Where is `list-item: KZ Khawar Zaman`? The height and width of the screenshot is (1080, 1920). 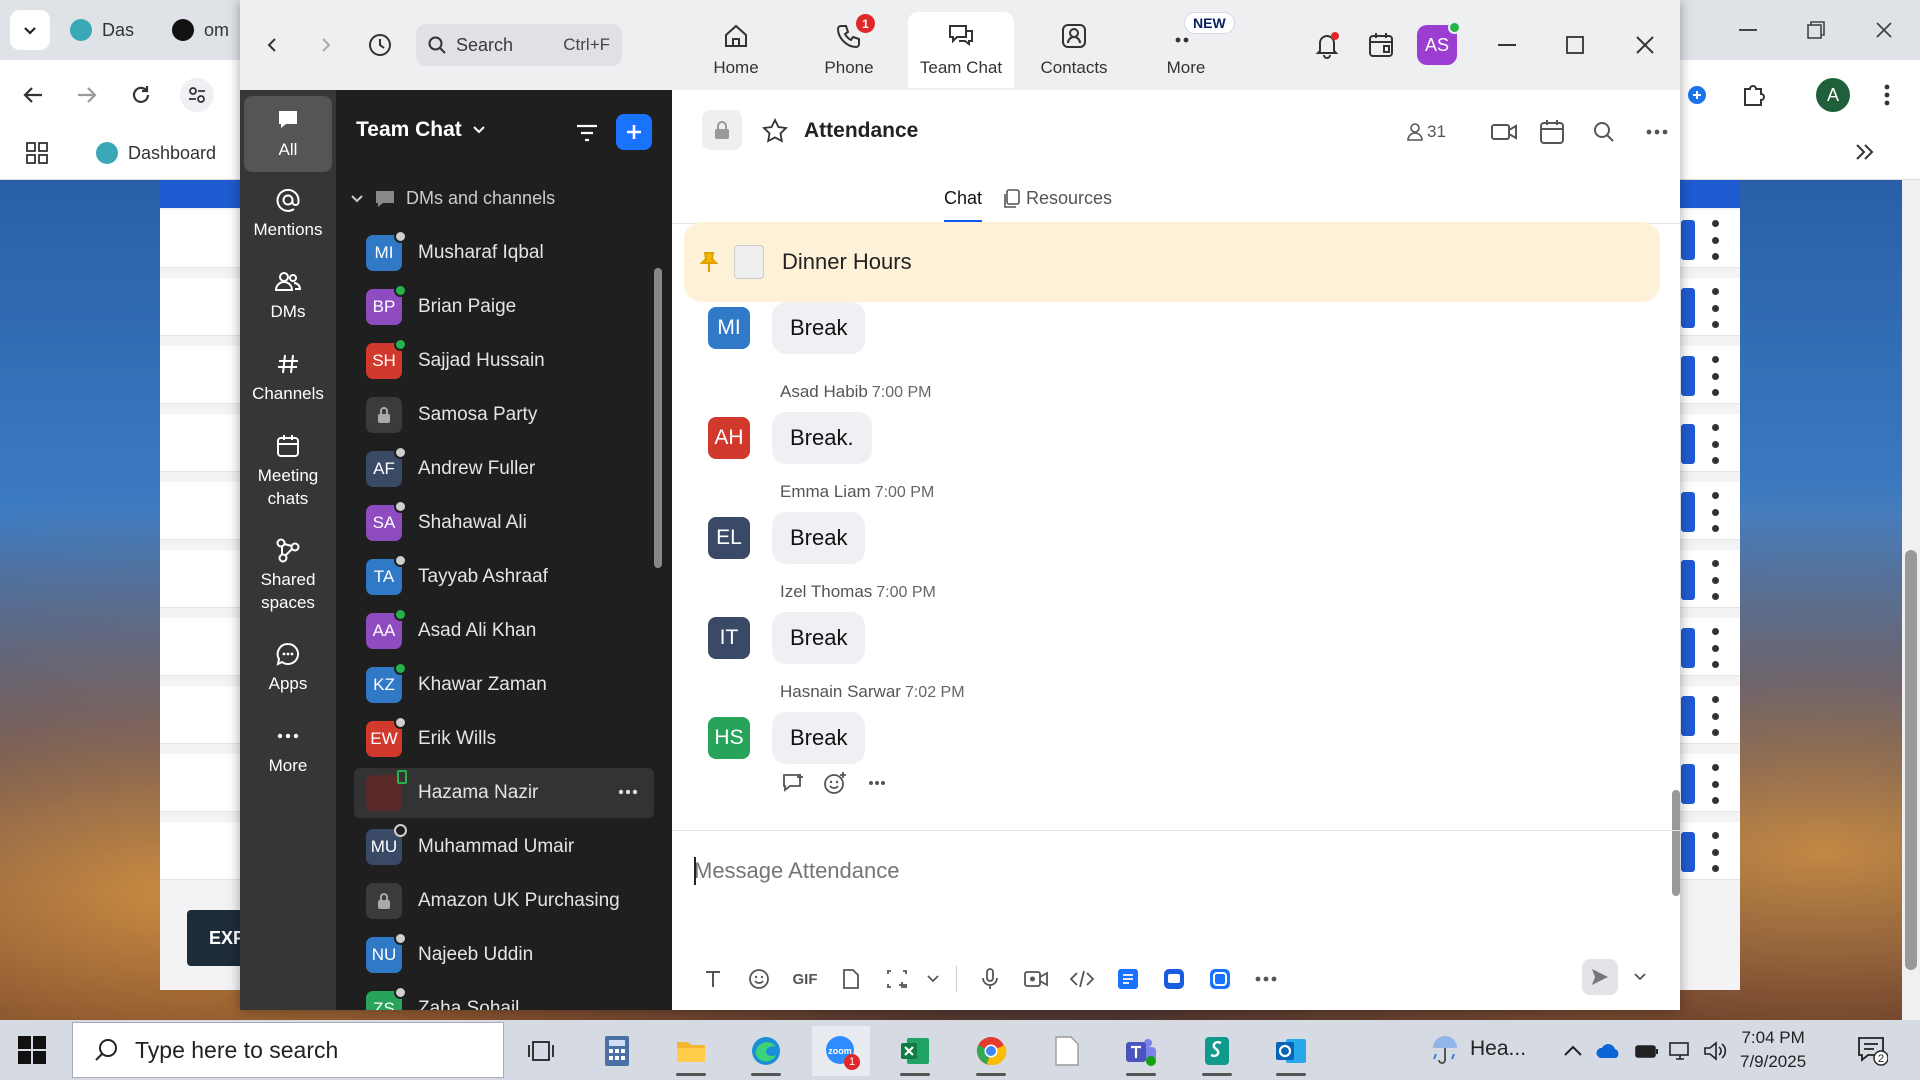
list-item: KZ Khawar Zaman is located at coordinates (504, 685).